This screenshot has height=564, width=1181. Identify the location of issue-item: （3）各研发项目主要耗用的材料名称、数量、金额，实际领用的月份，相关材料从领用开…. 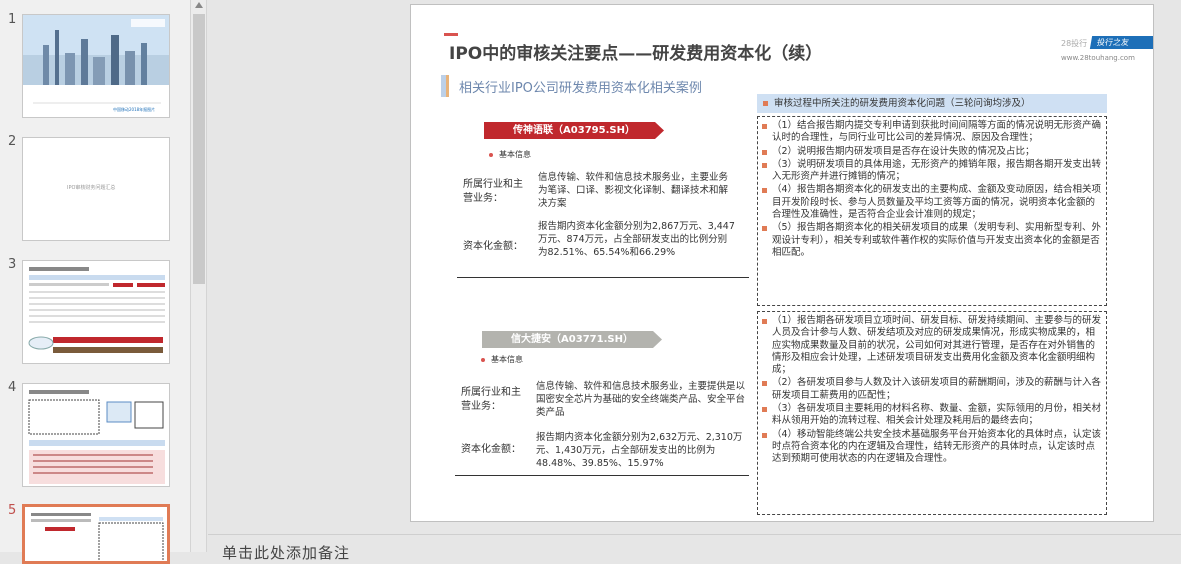
(932, 415).